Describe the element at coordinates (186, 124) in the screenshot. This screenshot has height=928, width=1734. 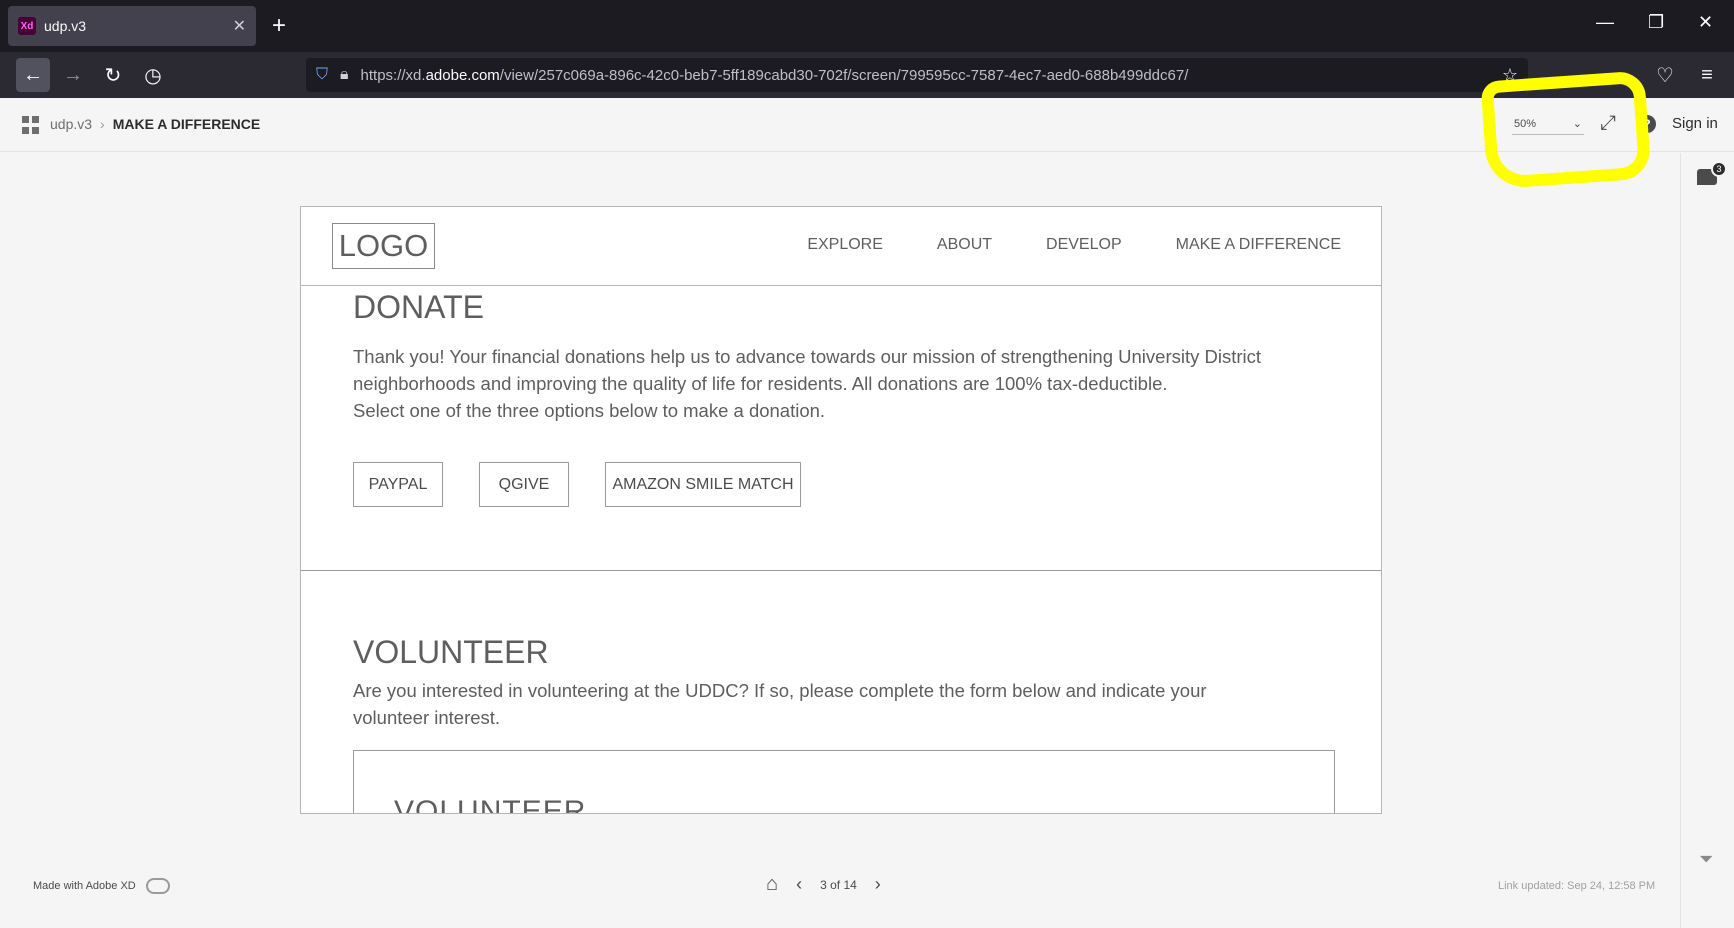
I see `breadcrumb-current: MAKE A DIFFERENCE` at that location.